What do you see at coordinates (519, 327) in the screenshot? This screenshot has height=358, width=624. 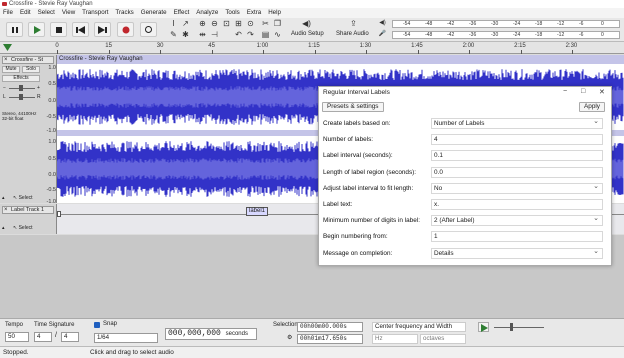 I see `playback-speed-slider` at bounding box center [519, 327].